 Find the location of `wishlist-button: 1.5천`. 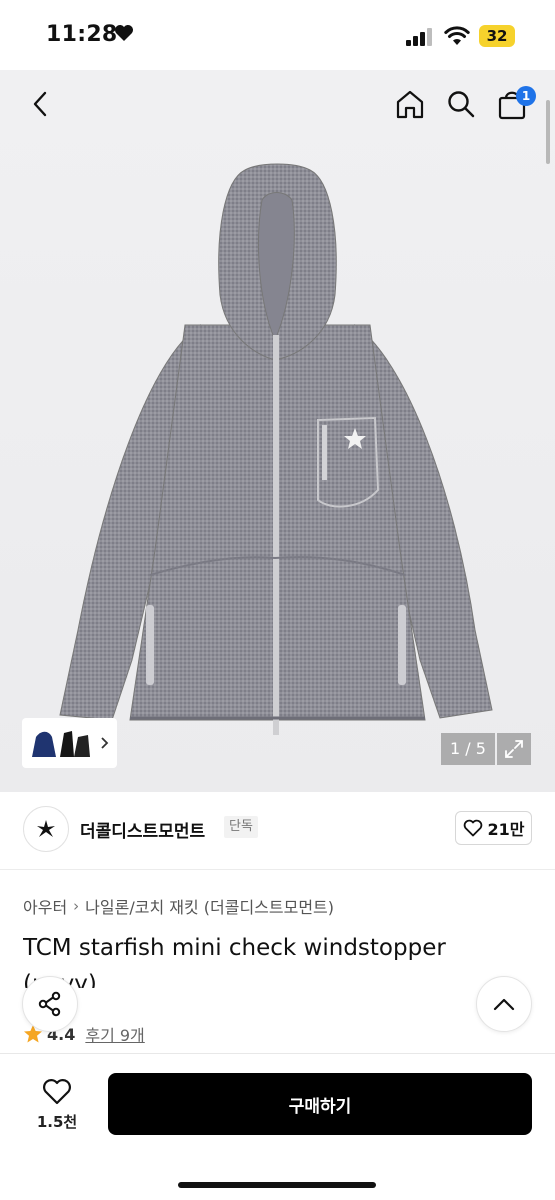

wishlist-button: 1.5천 is located at coordinates (57, 1105).